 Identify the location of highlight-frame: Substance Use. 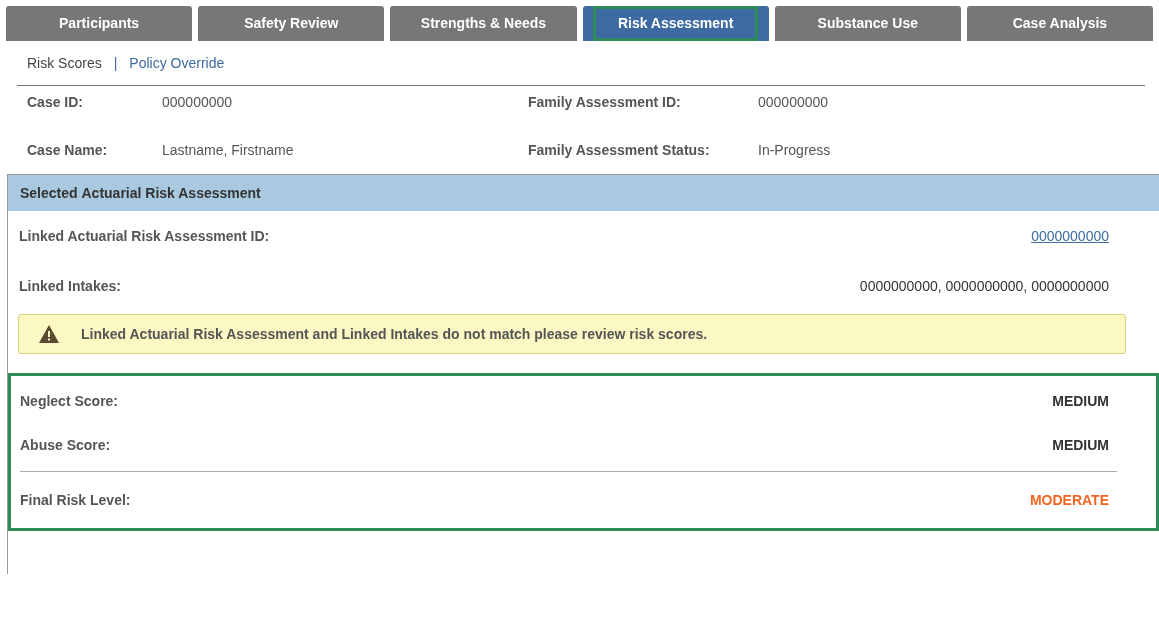
(867, 23).